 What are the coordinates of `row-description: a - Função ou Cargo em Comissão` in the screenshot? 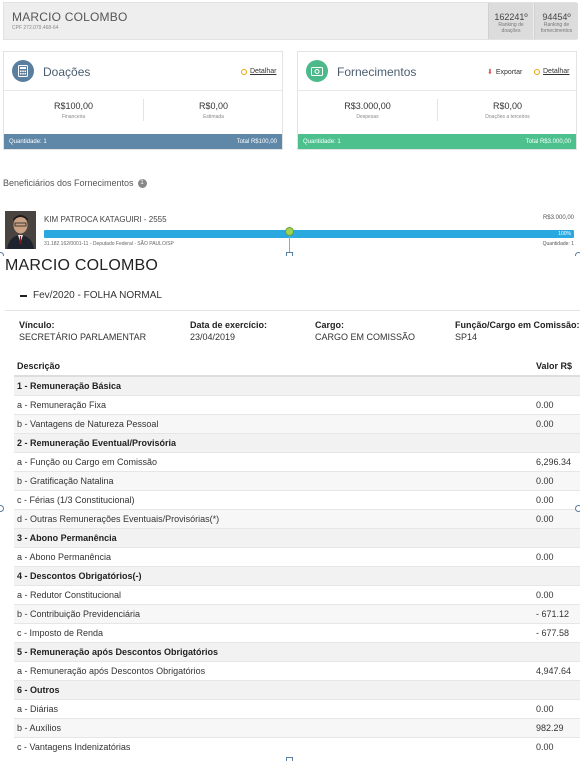 It's located at (273, 461).